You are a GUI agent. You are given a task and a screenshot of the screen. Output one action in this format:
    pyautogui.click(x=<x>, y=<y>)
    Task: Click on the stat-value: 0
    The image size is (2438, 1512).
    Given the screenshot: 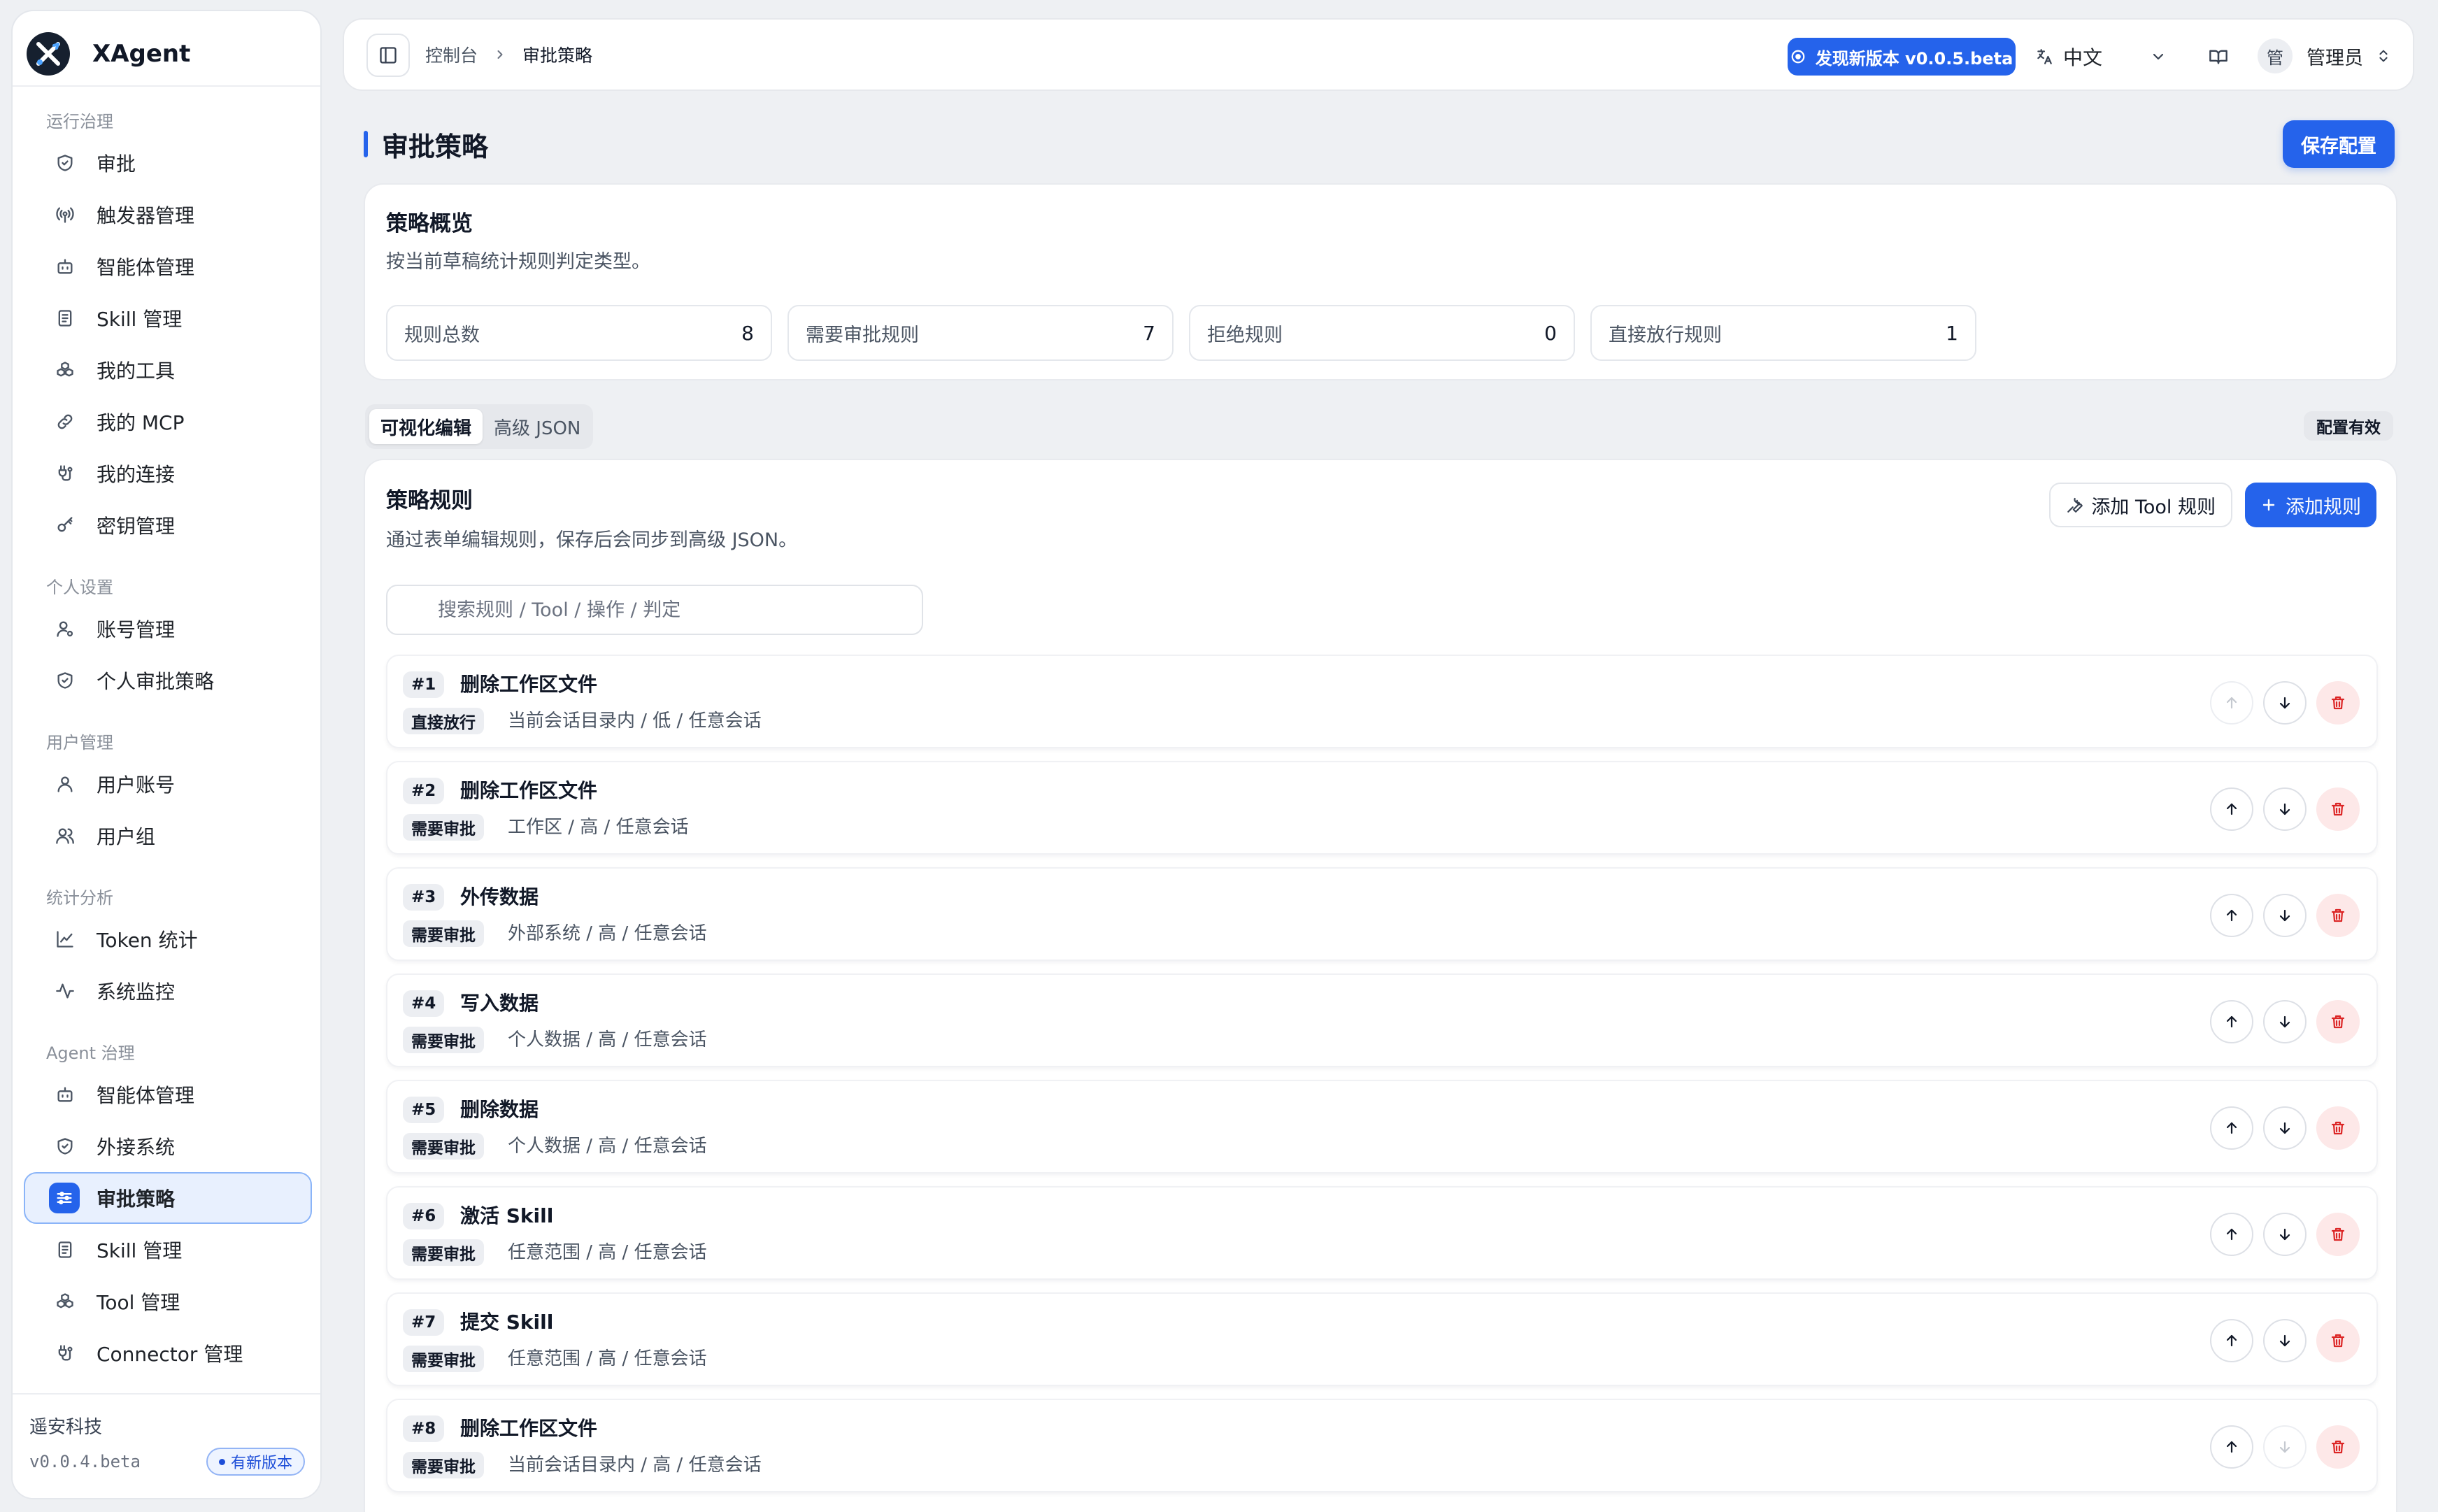 What is the action you would take?
    pyautogui.click(x=1550, y=333)
    